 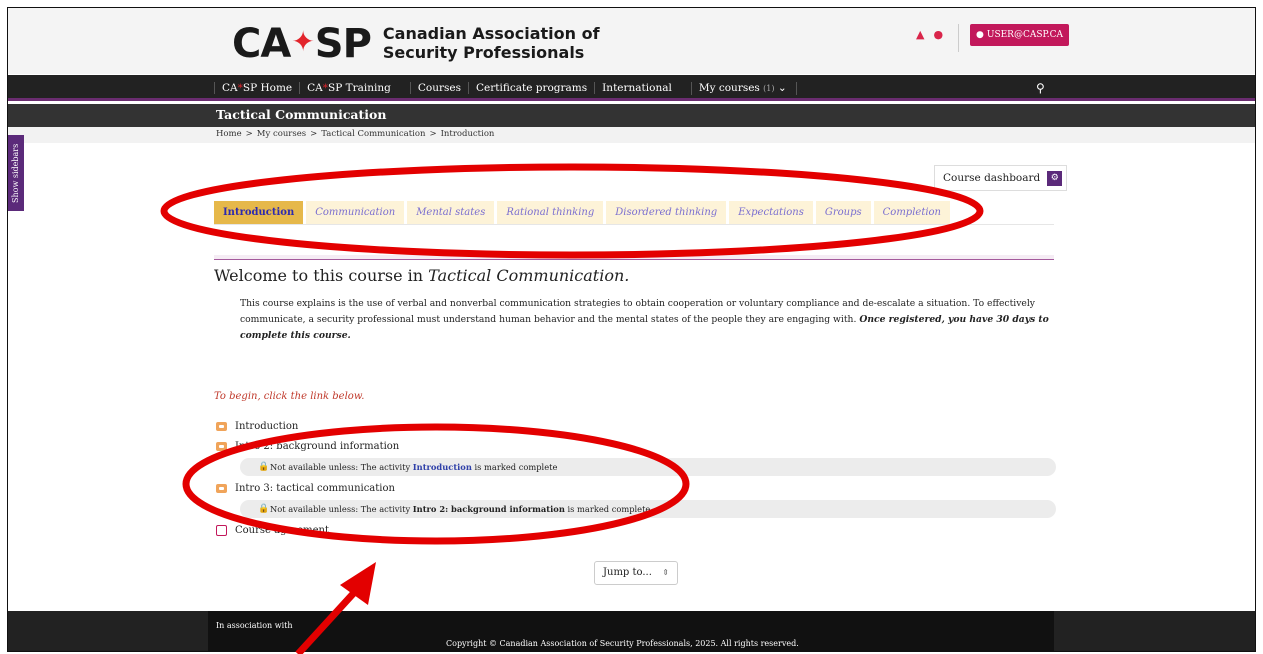 I want to click on nav-item-casp-home: CA*SP Home, so click(x=256, y=88).